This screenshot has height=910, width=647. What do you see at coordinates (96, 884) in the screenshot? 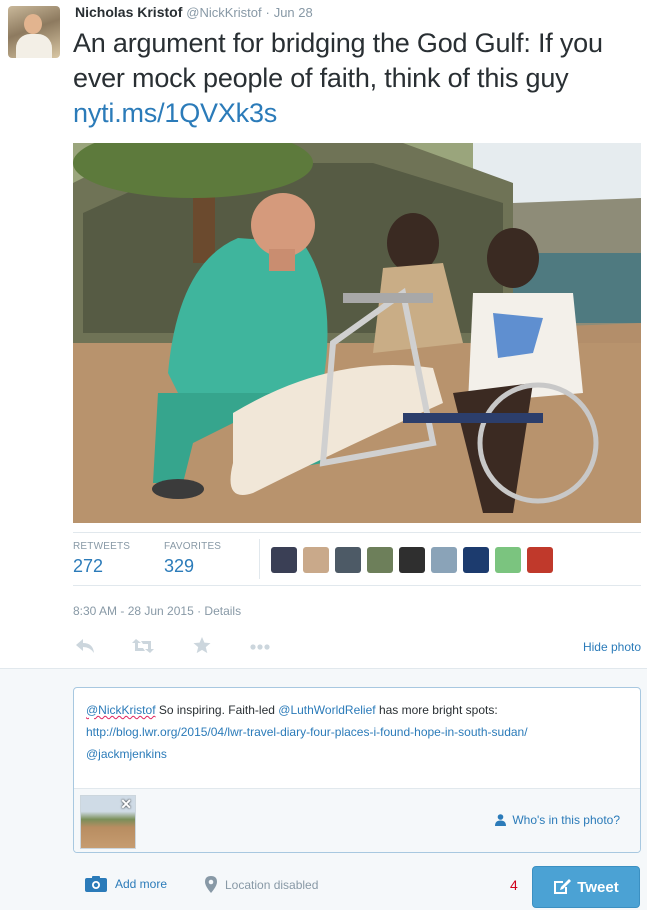
I see `camera-icon` at bounding box center [96, 884].